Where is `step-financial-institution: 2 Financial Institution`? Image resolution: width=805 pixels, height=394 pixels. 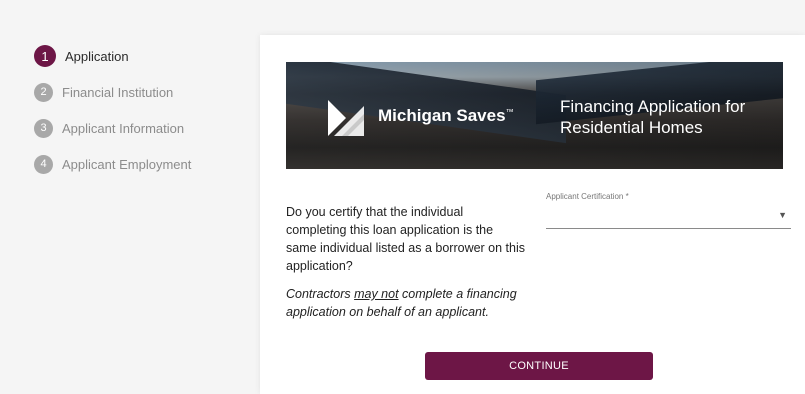 step-financial-institution: 2 Financial Institution is located at coordinates (112, 92).